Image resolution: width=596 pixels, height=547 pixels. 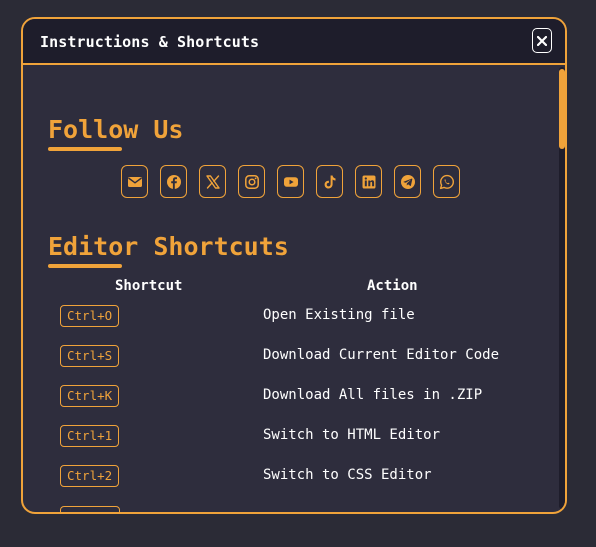 What do you see at coordinates (339, 315) in the screenshot?
I see `shortcut-action: Open Existing file` at bounding box center [339, 315].